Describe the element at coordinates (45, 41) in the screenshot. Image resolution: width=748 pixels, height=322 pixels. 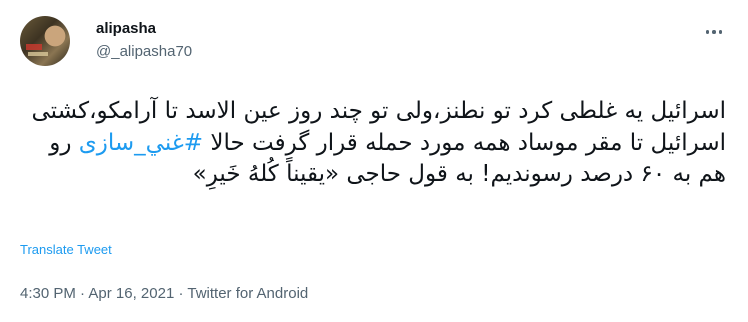
I see `avatar` at that location.